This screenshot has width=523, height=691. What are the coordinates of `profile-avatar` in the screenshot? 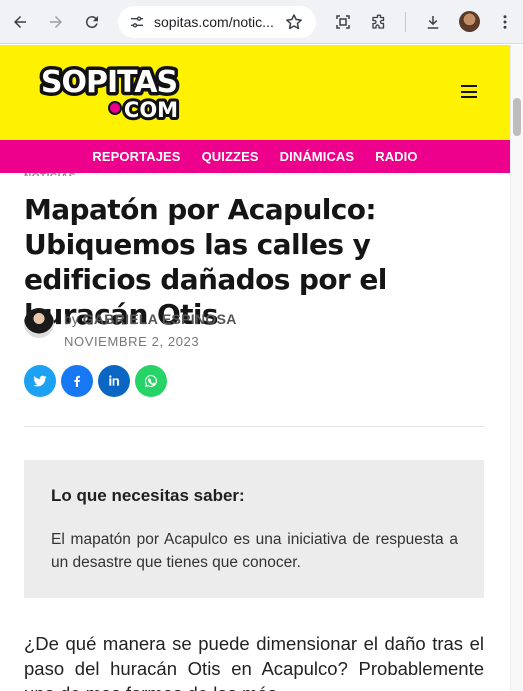 It's located at (469, 21).